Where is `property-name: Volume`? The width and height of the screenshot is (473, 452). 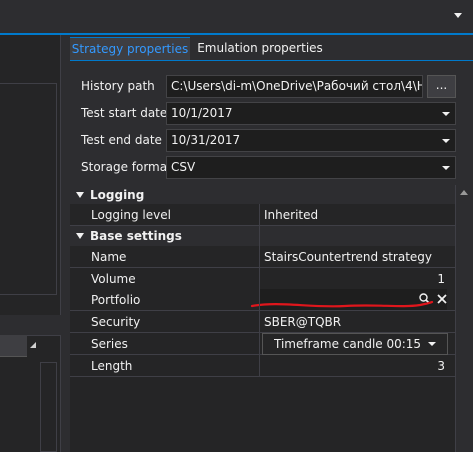
property-name: Volume is located at coordinates (113, 279).